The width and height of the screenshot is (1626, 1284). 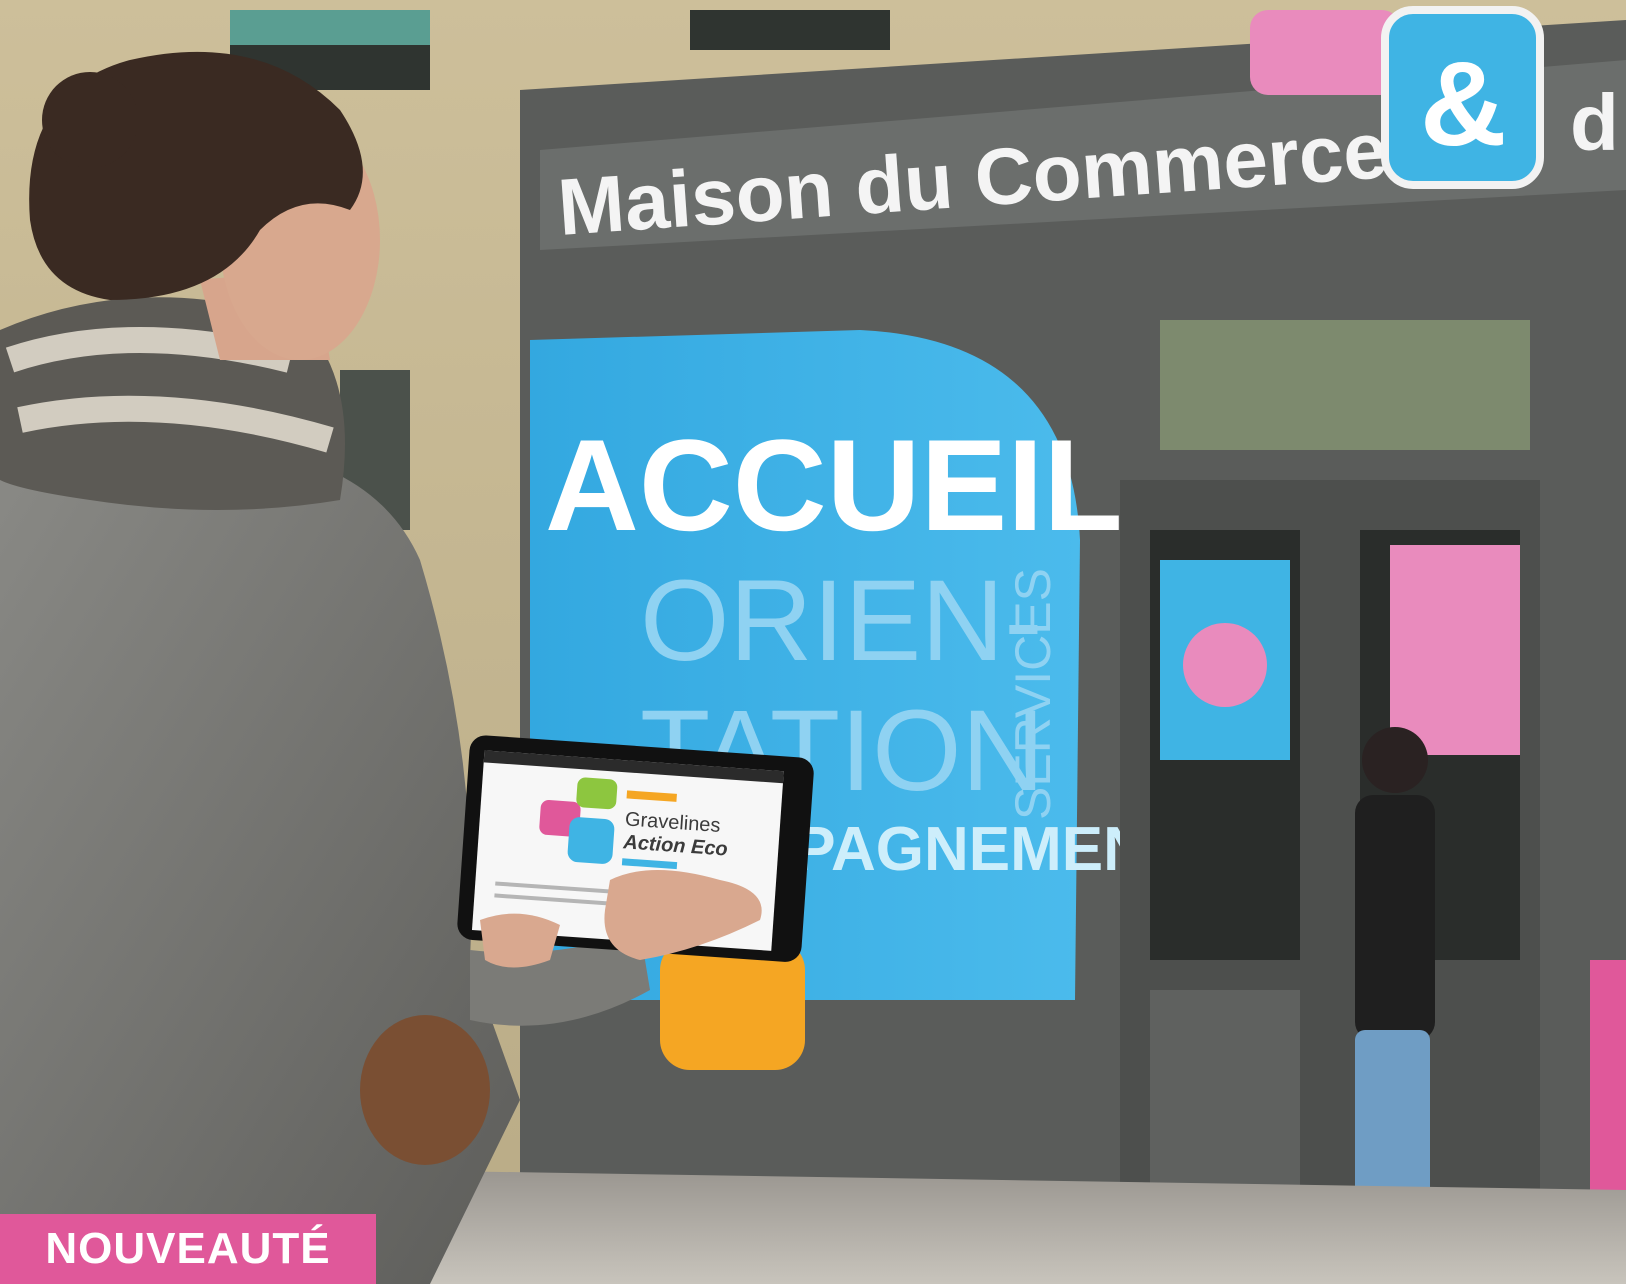 What do you see at coordinates (834, 485) in the screenshot?
I see `window-title: ACCUEIL` at bounding box center [834, 485].